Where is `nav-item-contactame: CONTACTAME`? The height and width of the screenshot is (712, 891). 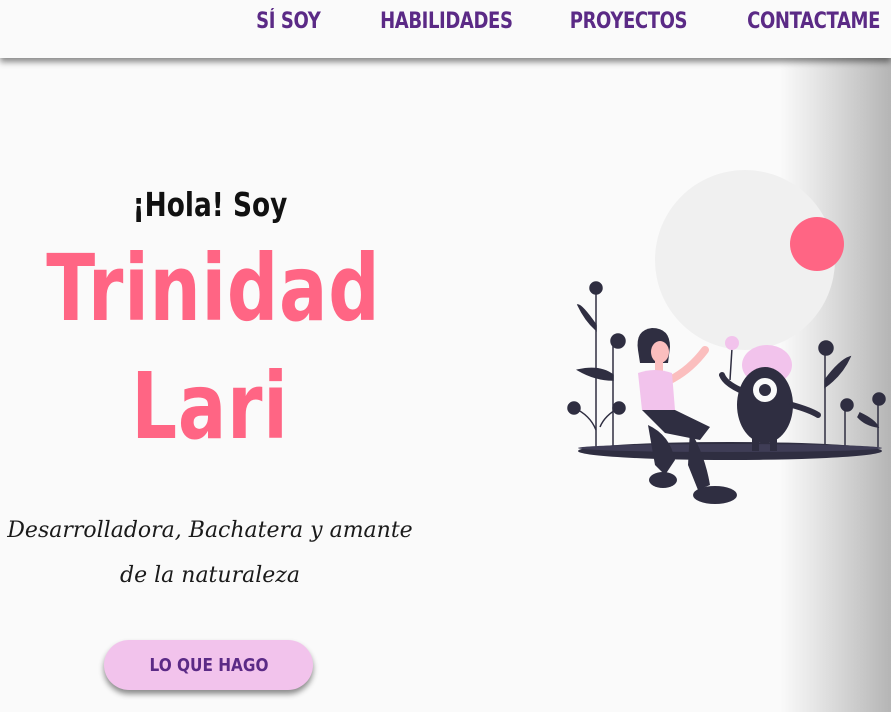 nav-item-contactame: CONTACTAME is located at coordinates (799, 22).